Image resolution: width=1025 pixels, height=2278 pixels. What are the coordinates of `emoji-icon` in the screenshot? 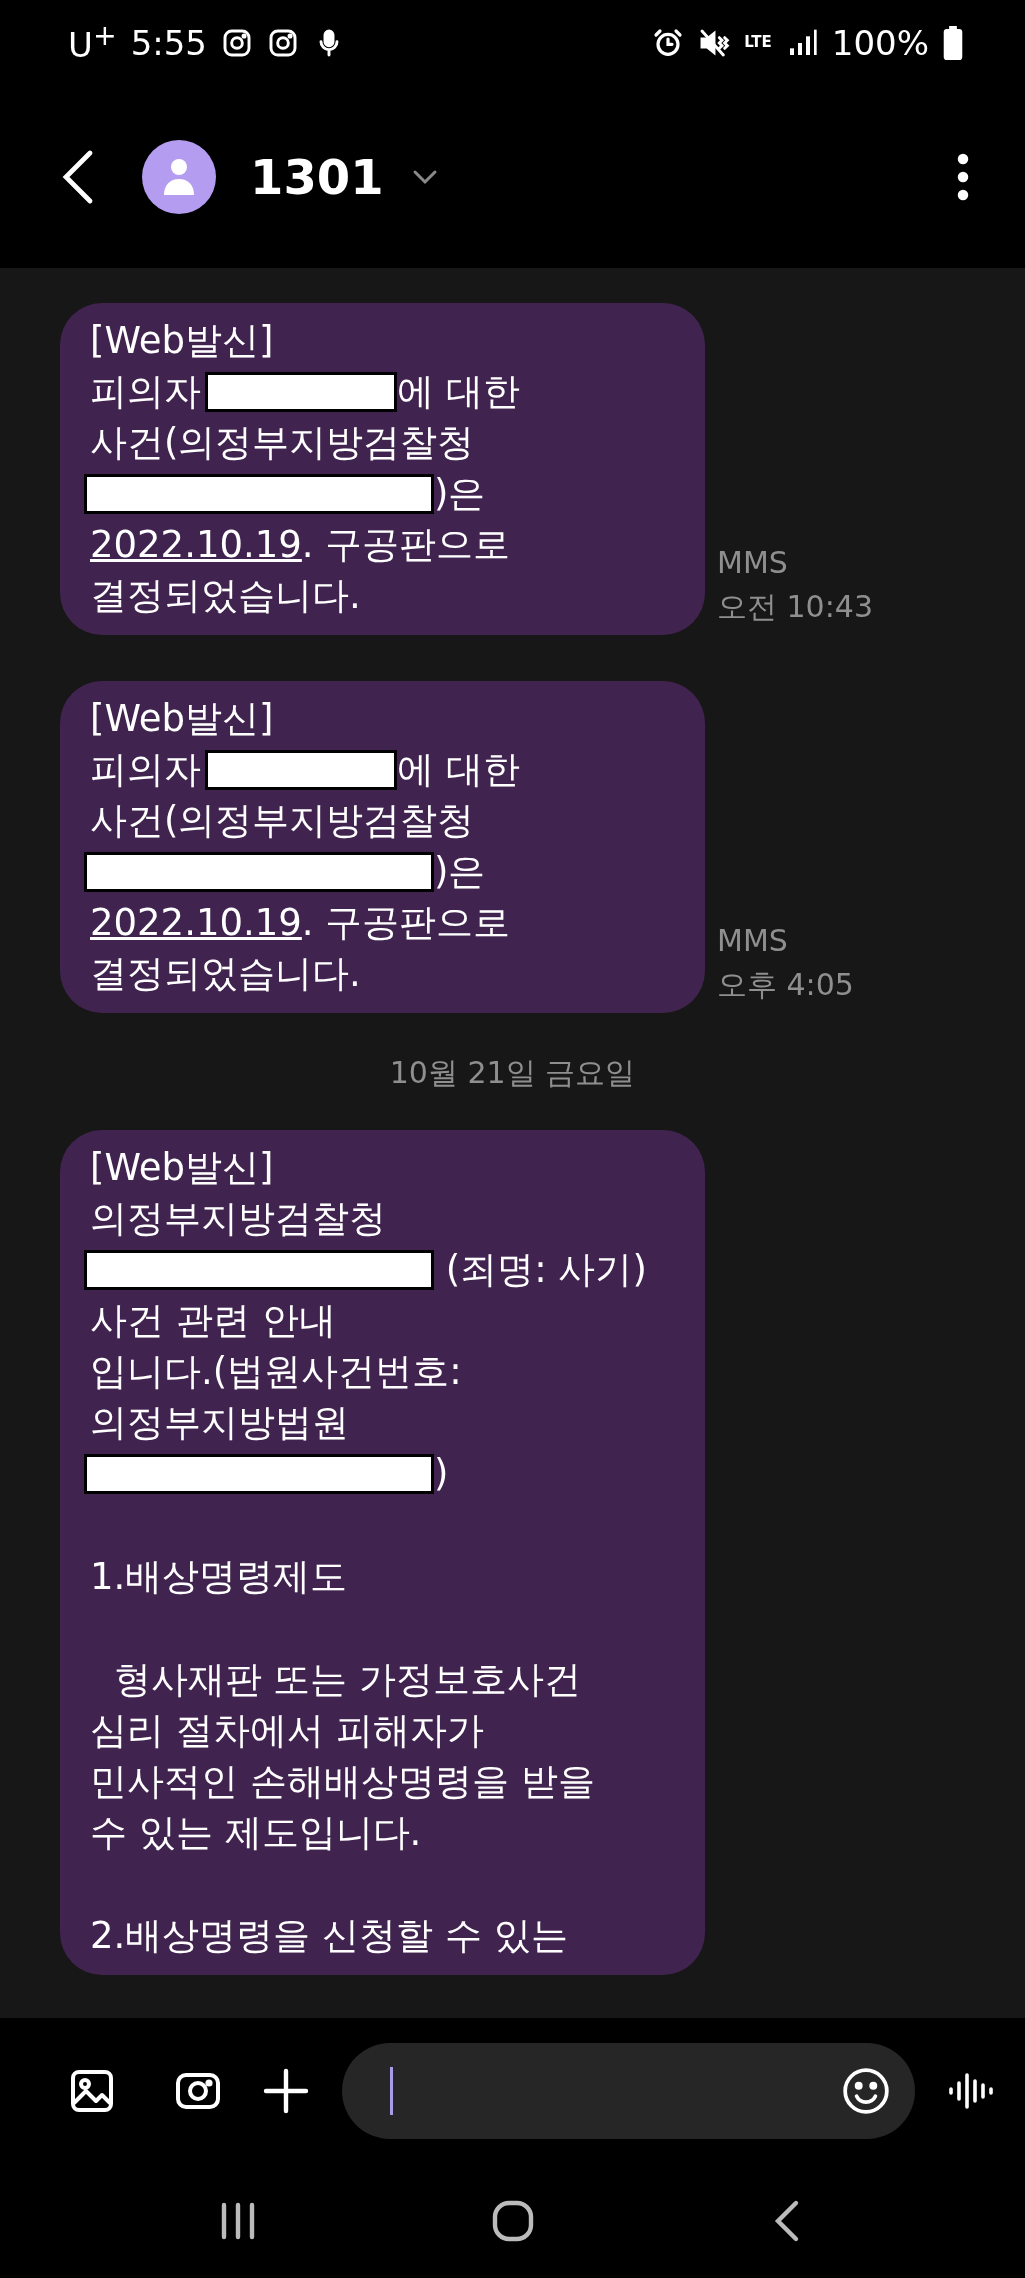 It's located at (866, 2090).